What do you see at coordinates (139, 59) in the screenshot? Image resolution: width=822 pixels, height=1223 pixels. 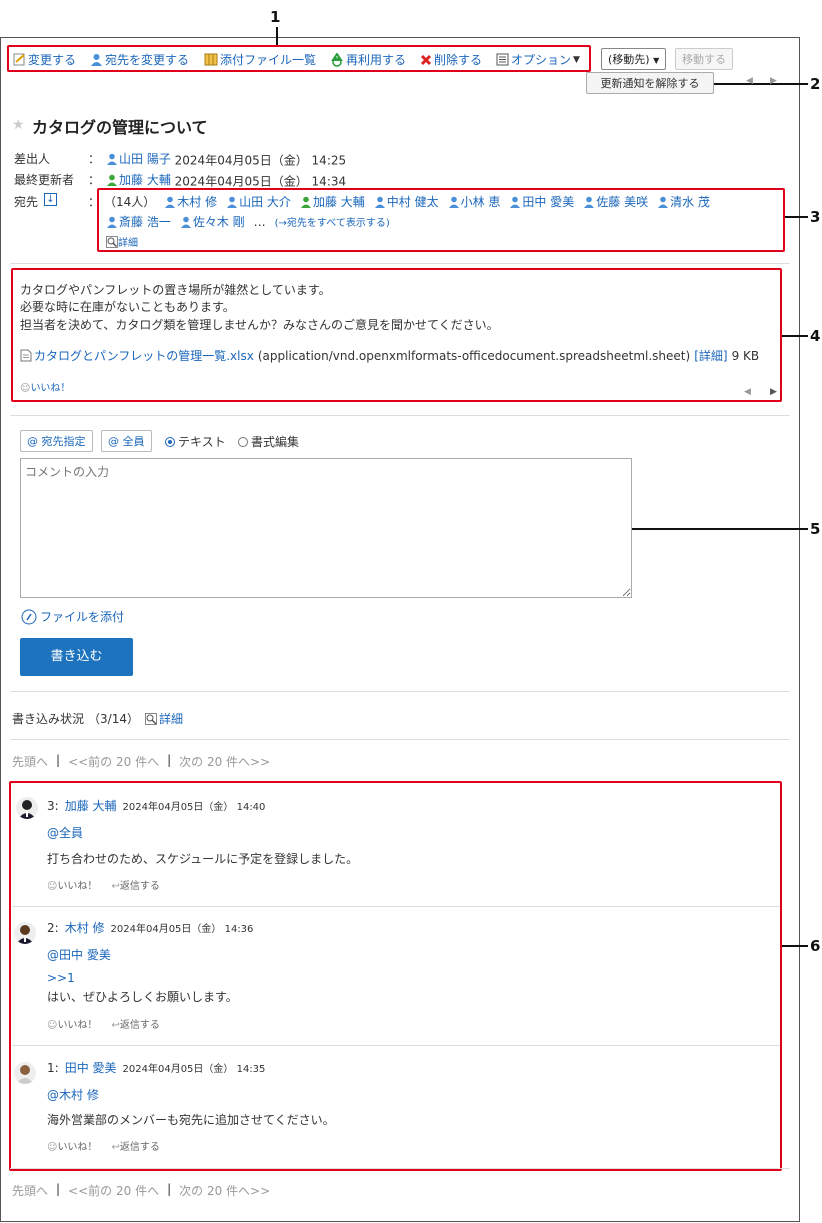 I see `change-recipients-button: 宛先を変更する` at bounding box center [139, 59].